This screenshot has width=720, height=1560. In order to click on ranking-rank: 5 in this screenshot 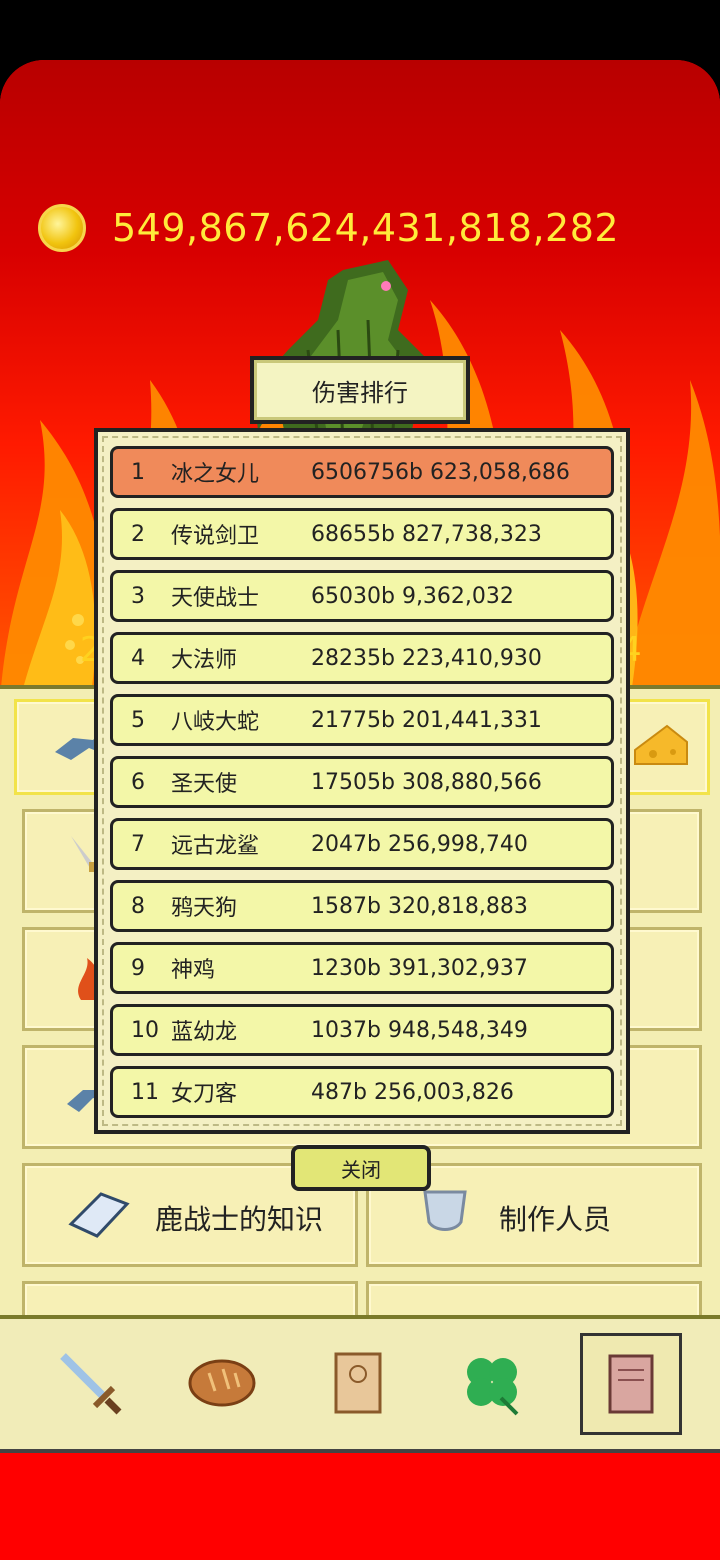, I will do `click(138, 720)`.